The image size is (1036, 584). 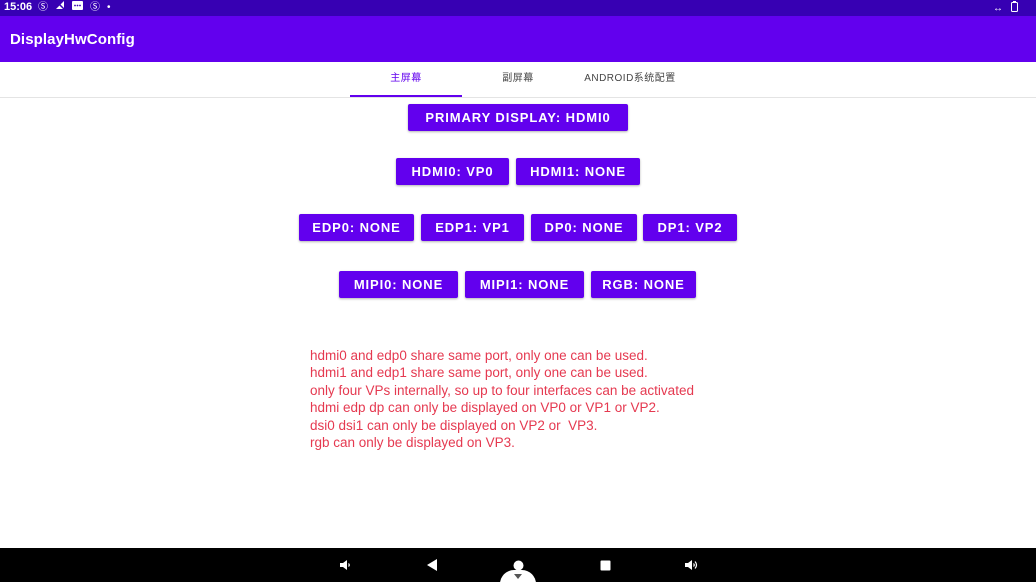 What do you see at coordinates (72, 39) in the screenshot?
I see `app-title: DisplayHwConfig` at bounding box center [72, 39].